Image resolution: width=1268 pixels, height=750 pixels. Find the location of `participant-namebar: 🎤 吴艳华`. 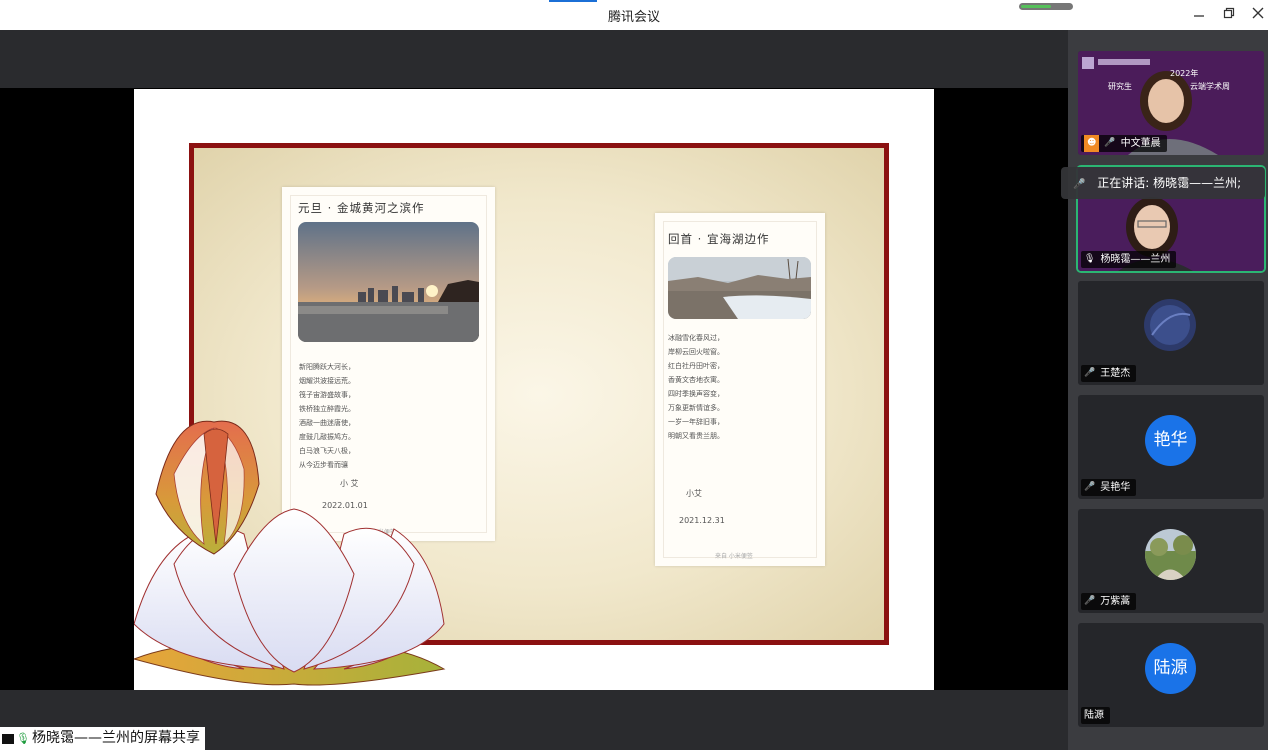

participant-namebar: 🎤 吴艳华 is located at coordinates (1109, 487).